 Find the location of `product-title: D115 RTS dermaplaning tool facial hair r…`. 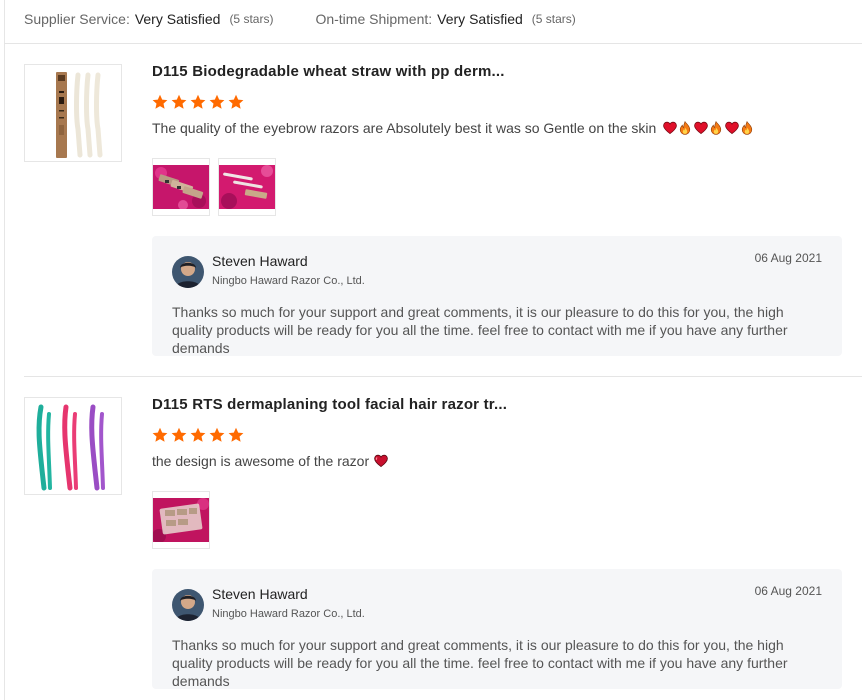

product-title: D115 RTS dermaplaning tool facial hair r… is located at coordinates (329, 404).